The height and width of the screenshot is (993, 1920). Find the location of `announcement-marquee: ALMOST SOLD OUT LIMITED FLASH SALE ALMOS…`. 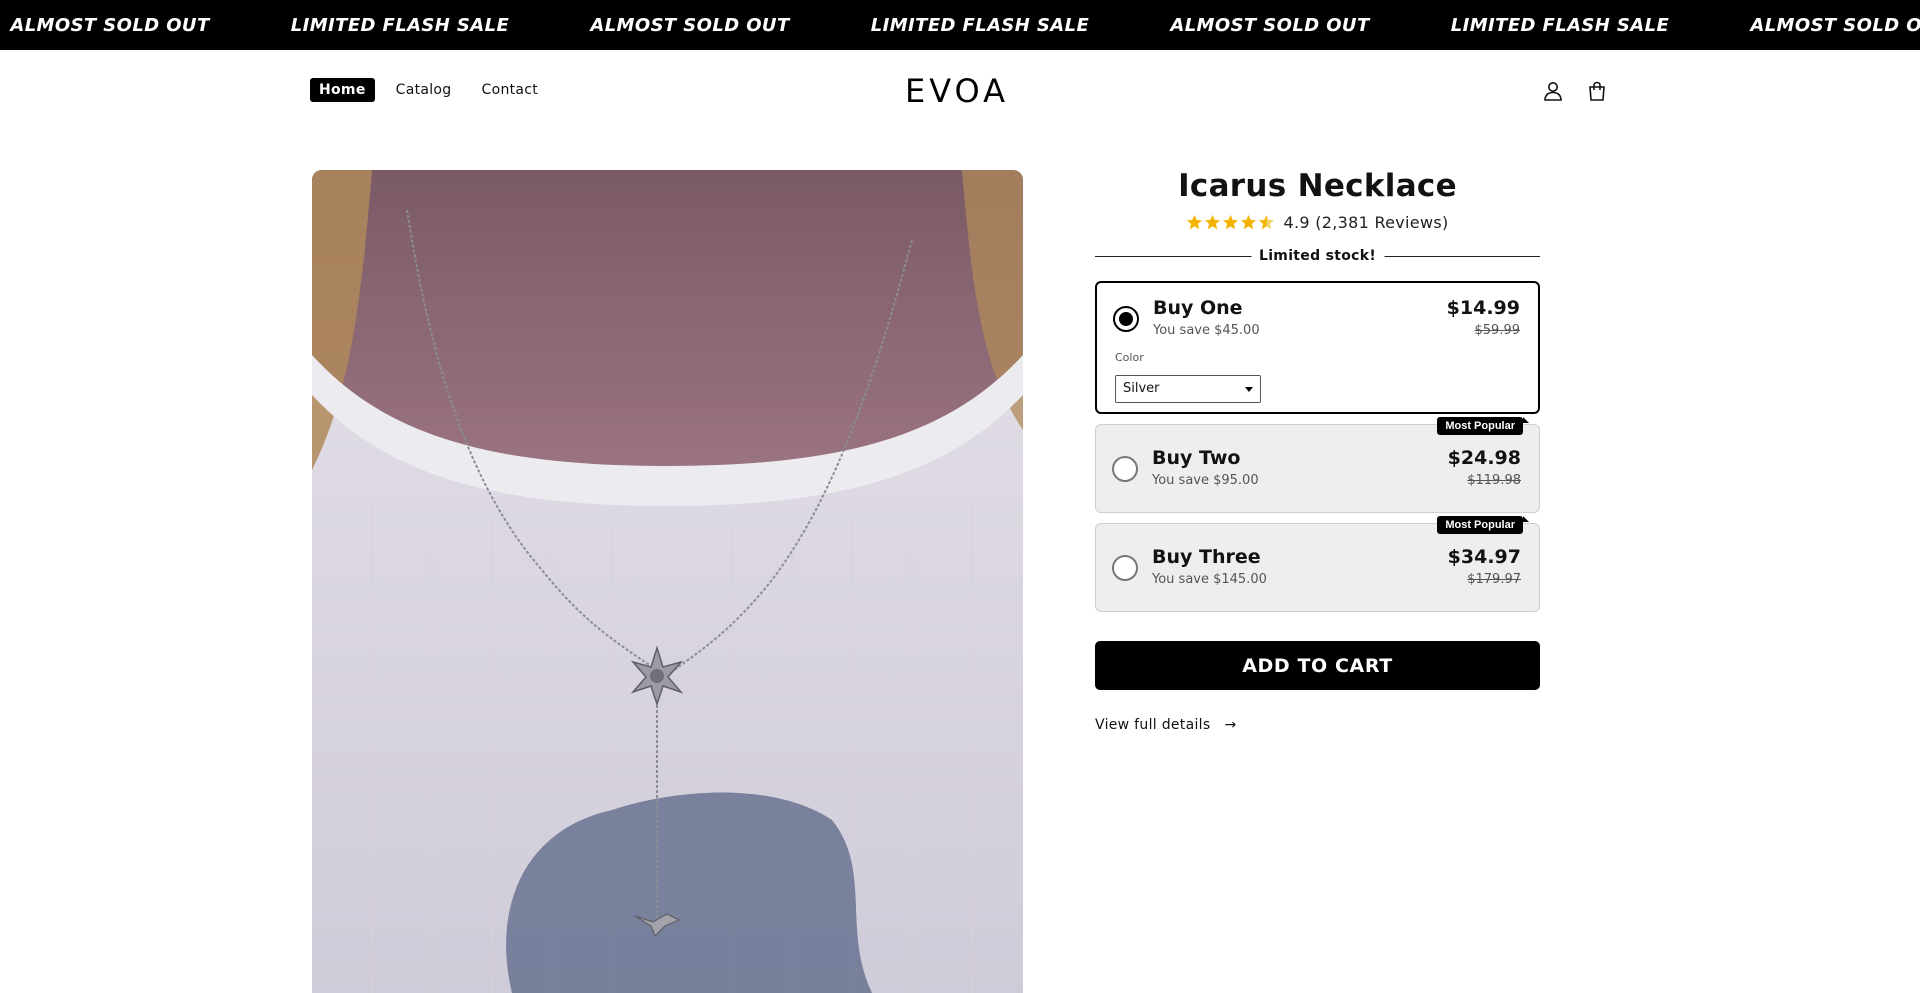

announcement-marquee: ALMOST SOLD OUT LIMITED FLASH SALE ALMOS… is located at coordinates (960, 25).